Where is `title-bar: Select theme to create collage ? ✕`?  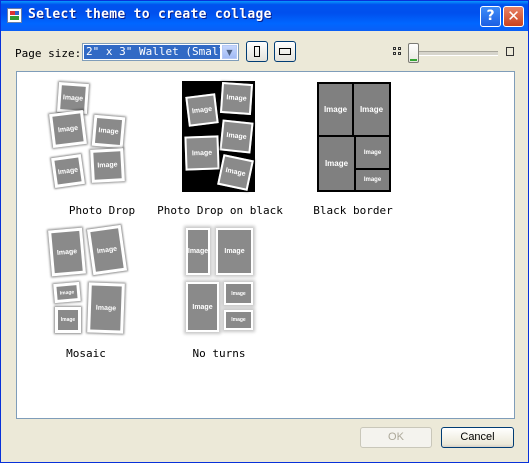
title-bar: Select theme to create collage ? ✕ is located at coordinates (264, 16).